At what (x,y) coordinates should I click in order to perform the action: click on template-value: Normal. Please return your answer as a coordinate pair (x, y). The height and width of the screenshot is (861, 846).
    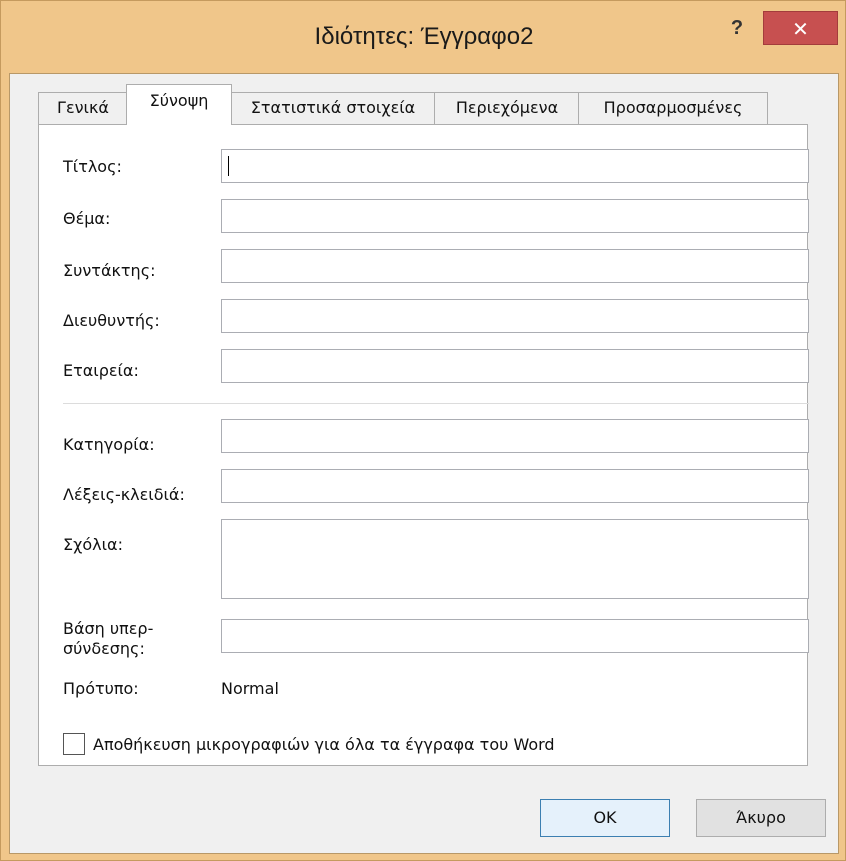
    Looking at the image, I should click on (250, 688).